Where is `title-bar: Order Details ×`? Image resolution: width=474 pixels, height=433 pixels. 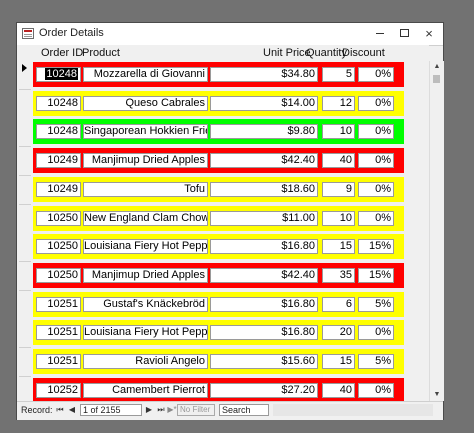 title-bar: Order Details × is located at coordinates (230, 34).